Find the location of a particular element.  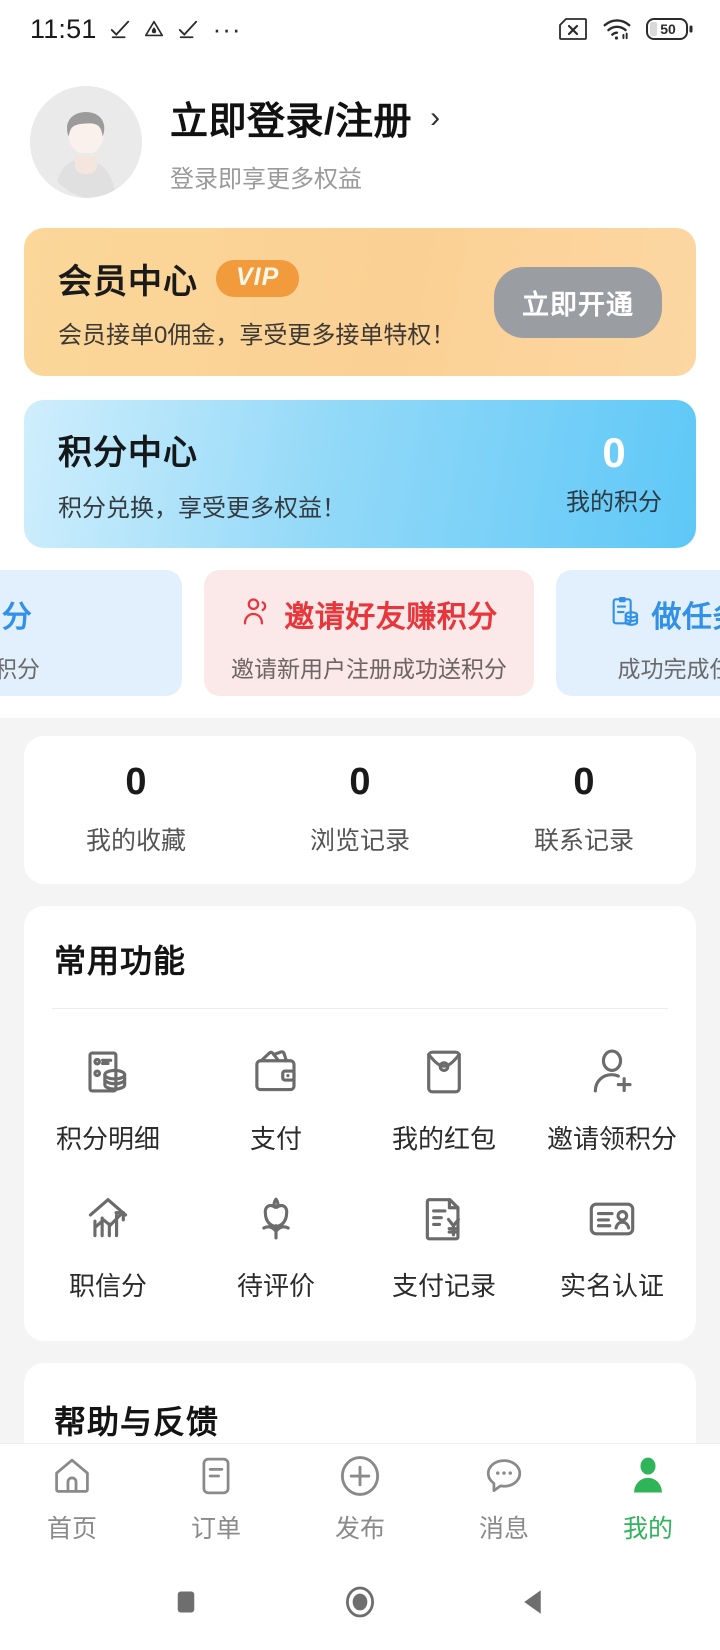

id-card-icon is located at coordinates (612, 1219).